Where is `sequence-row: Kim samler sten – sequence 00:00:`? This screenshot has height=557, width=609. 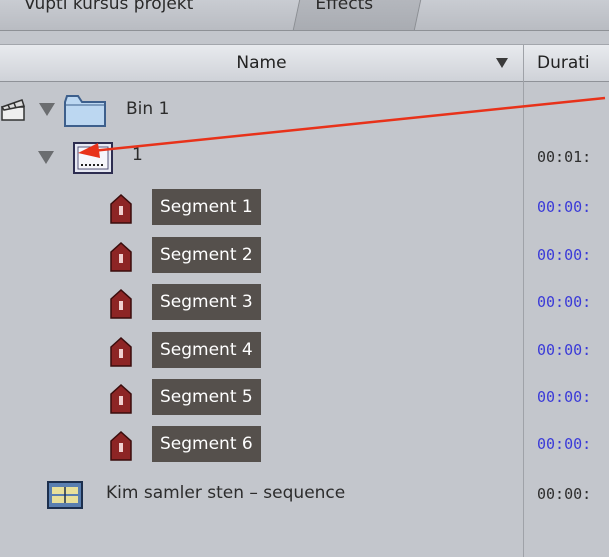
sequence-row: Kim samler sten – sequence 00:00: is located at coordinates (304, 493).